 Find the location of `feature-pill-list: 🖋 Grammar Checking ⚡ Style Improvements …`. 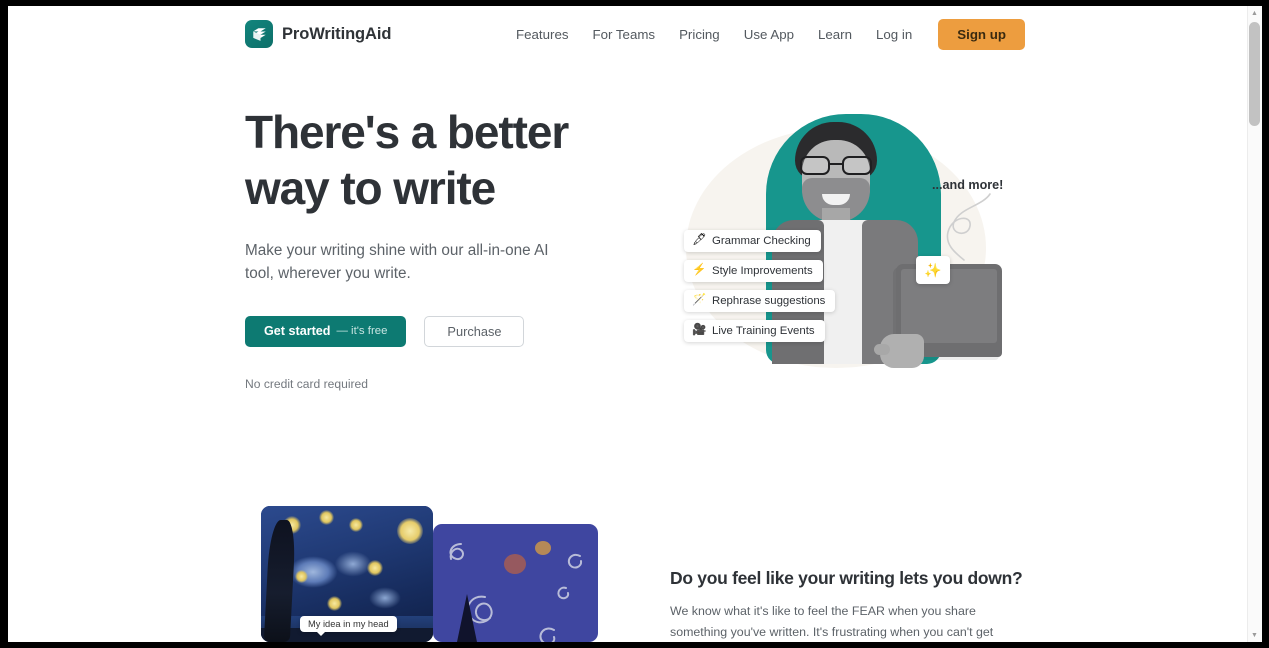

feature-pill-list: 🖋 Grammar Checking ⚡ Style Improvements … is located at coordinates (776, 290).